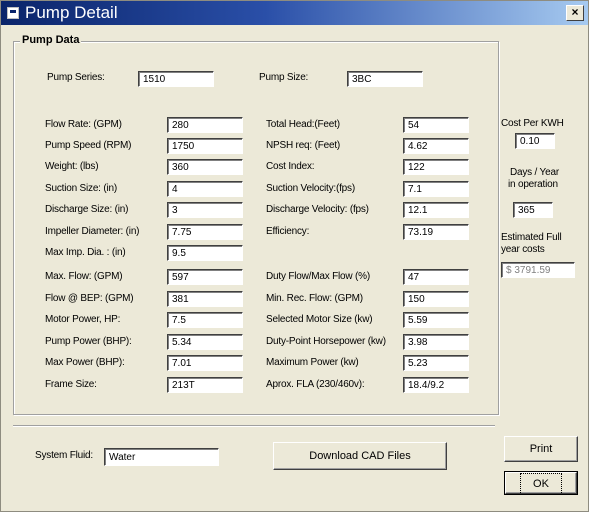 This screenshot has width=589, height=525. What do you see at coordinates (205, 342) in the screenshot?
I see `left-field-value: 5.34` at bounding box center [205, 342].